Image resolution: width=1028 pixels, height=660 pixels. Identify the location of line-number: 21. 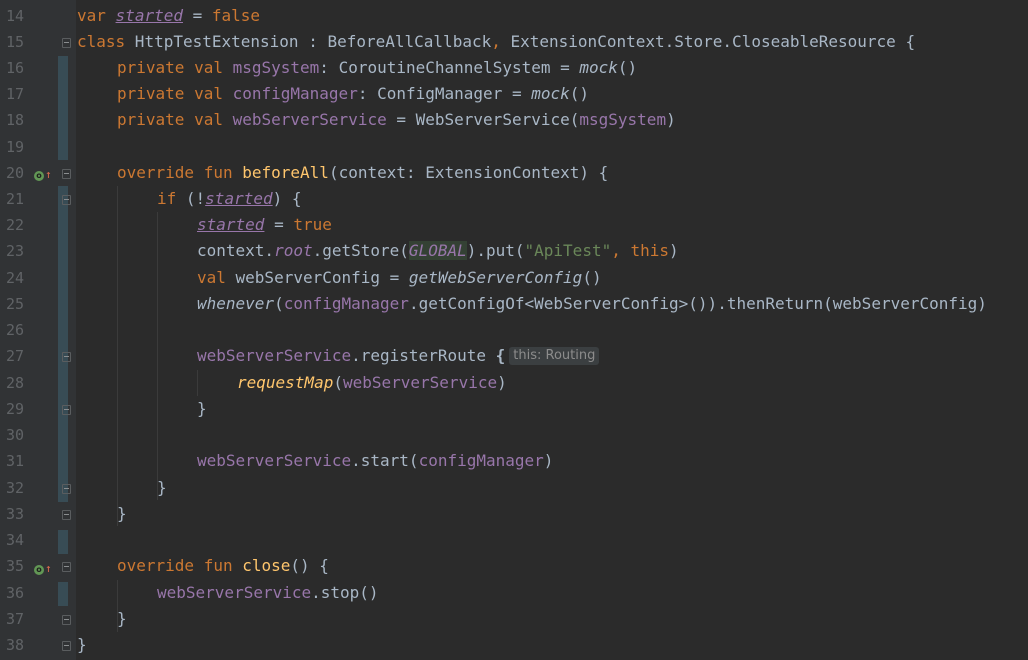
(14, 199).